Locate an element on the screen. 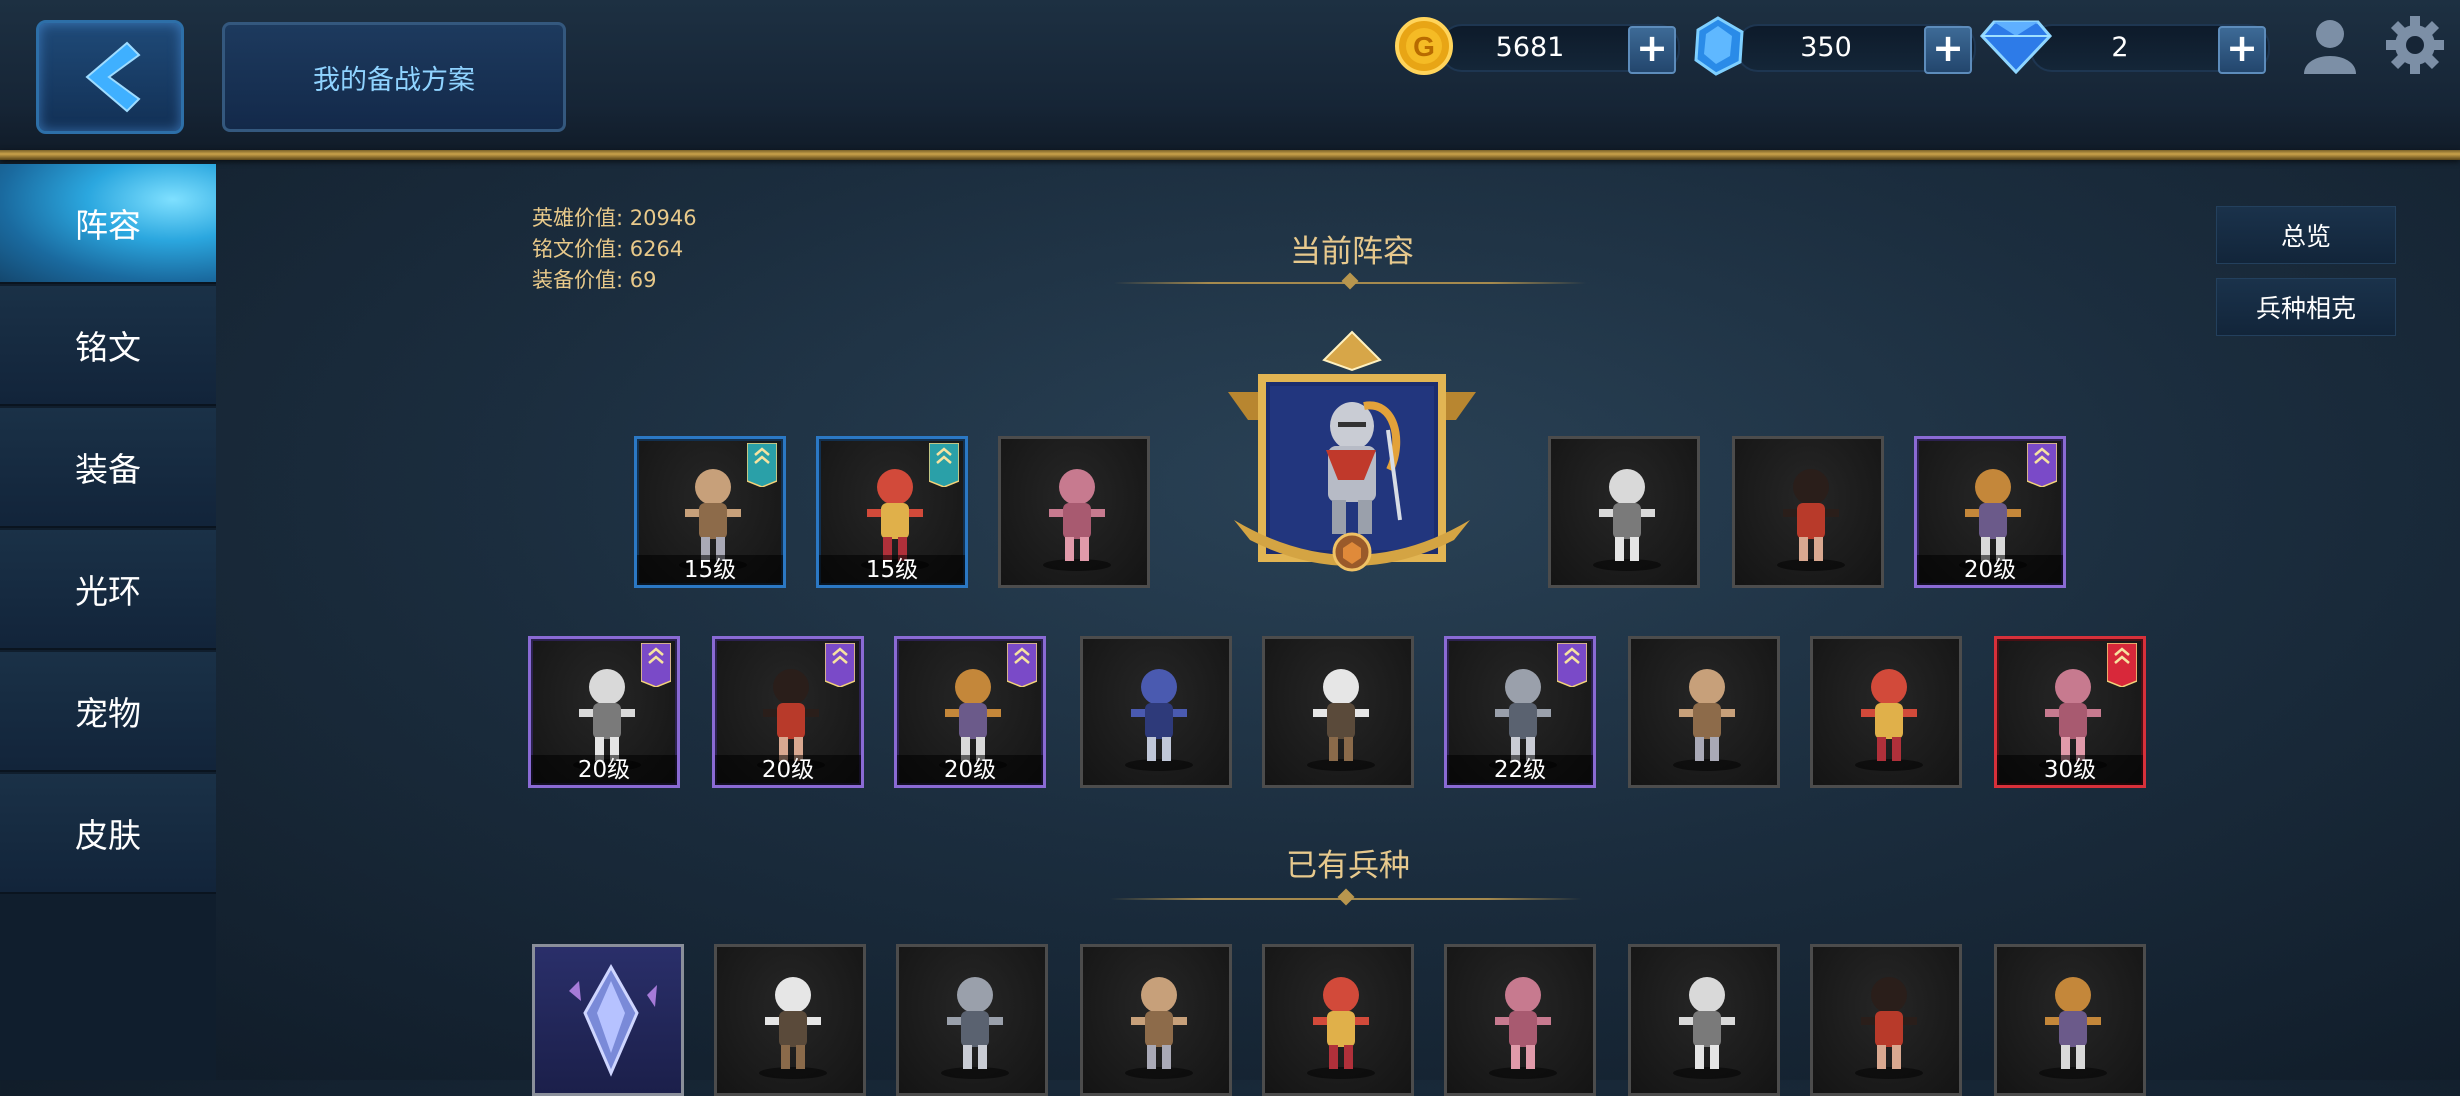 The height and width of the screenshot is (1096, 2460). back-button is located at coordinates (110, 77).